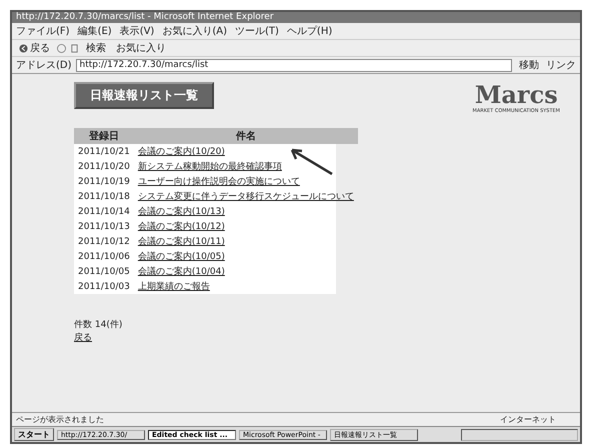 This screenshot has height=448, width=592. Describe the element at coordinates (174, 287) in the screenshot. I see `subject-link: 上期業績のご報告` at that location.